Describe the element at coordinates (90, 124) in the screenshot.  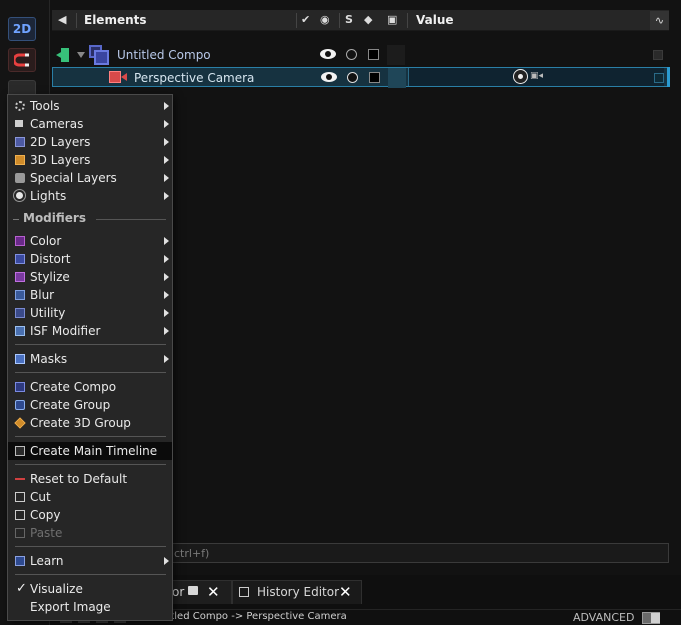
I see `menu-item-cameras: Cameras` at that location.